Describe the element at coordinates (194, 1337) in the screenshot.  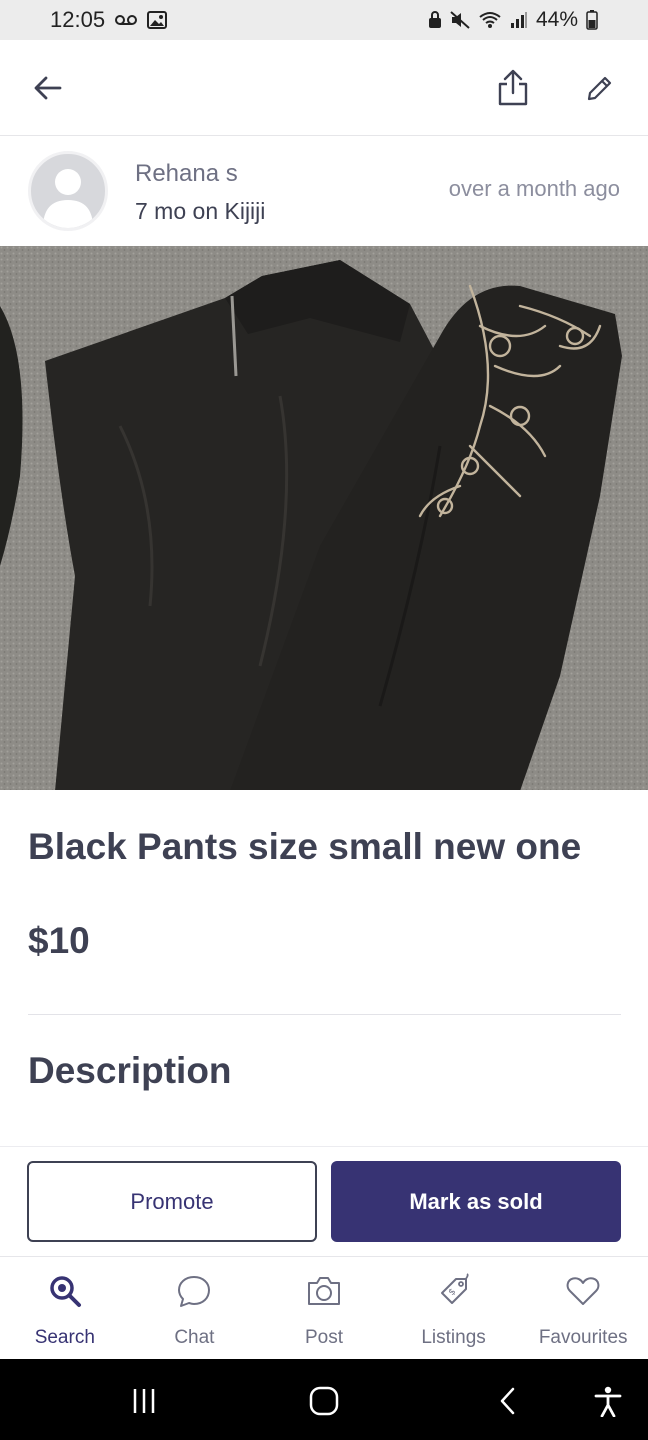
I see `nav-label-chat: Chat` at that location.